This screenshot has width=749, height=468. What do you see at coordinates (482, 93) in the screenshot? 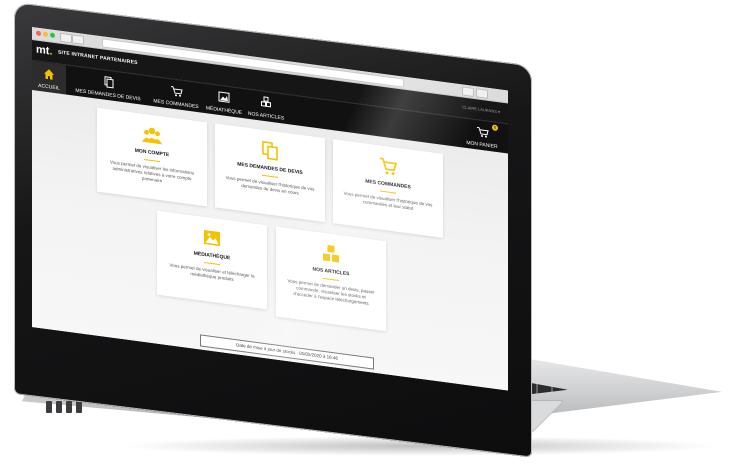
I see `tabs-button` at bounding box center [482, 93].